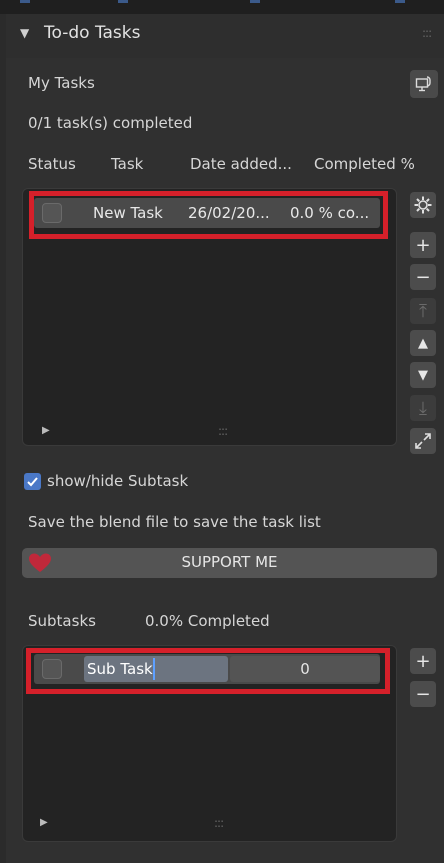 The image size is (444, 863). I want to click on add-task-button: +, so click(423, 245).